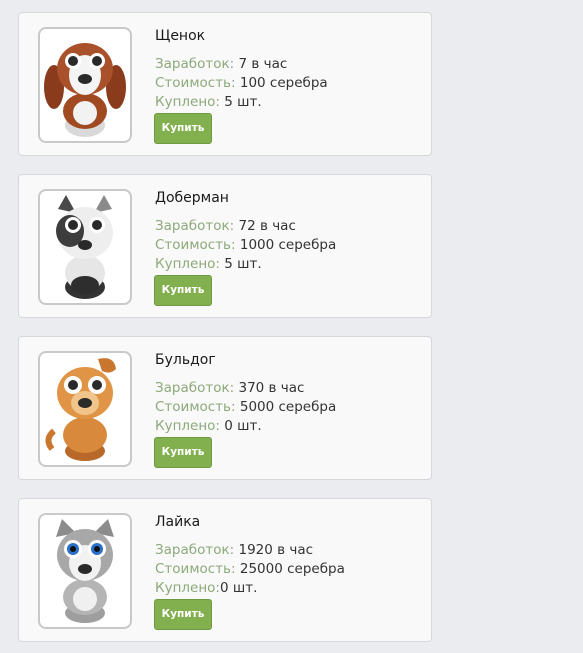 This screenshot has height=653, width=583. I want to click on cost-value: 5000 серебра, so click(286, 407).